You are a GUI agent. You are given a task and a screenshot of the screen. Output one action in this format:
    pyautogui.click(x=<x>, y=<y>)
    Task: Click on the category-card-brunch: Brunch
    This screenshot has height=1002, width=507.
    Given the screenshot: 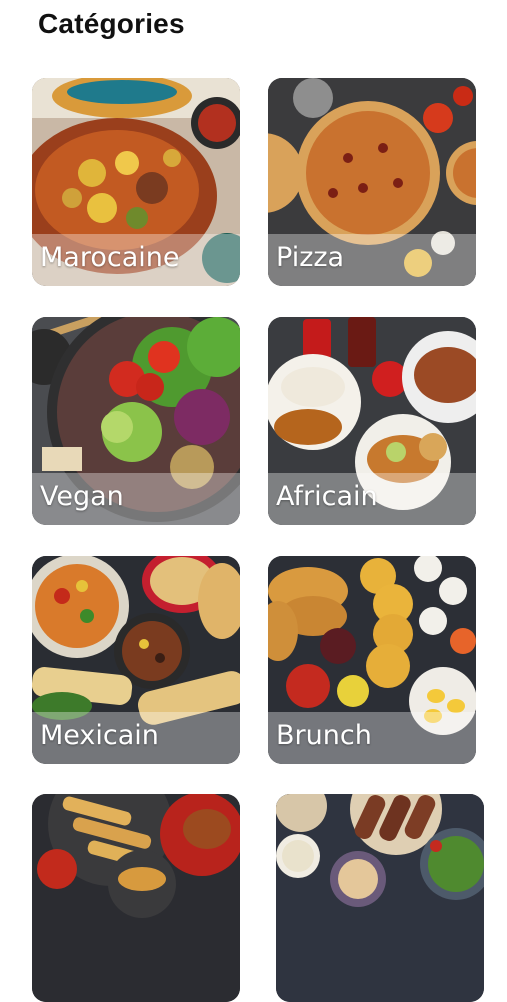 What is the action you would take?
    pyautogui.click(x=372, y=660)
    